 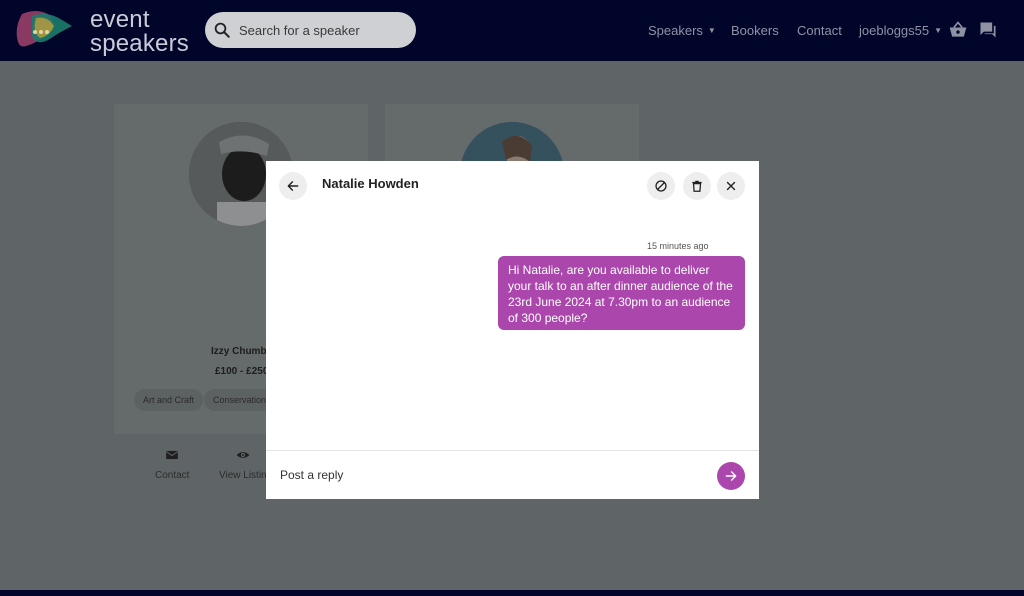 I want to click on send-button, so click(x=731, y=476).